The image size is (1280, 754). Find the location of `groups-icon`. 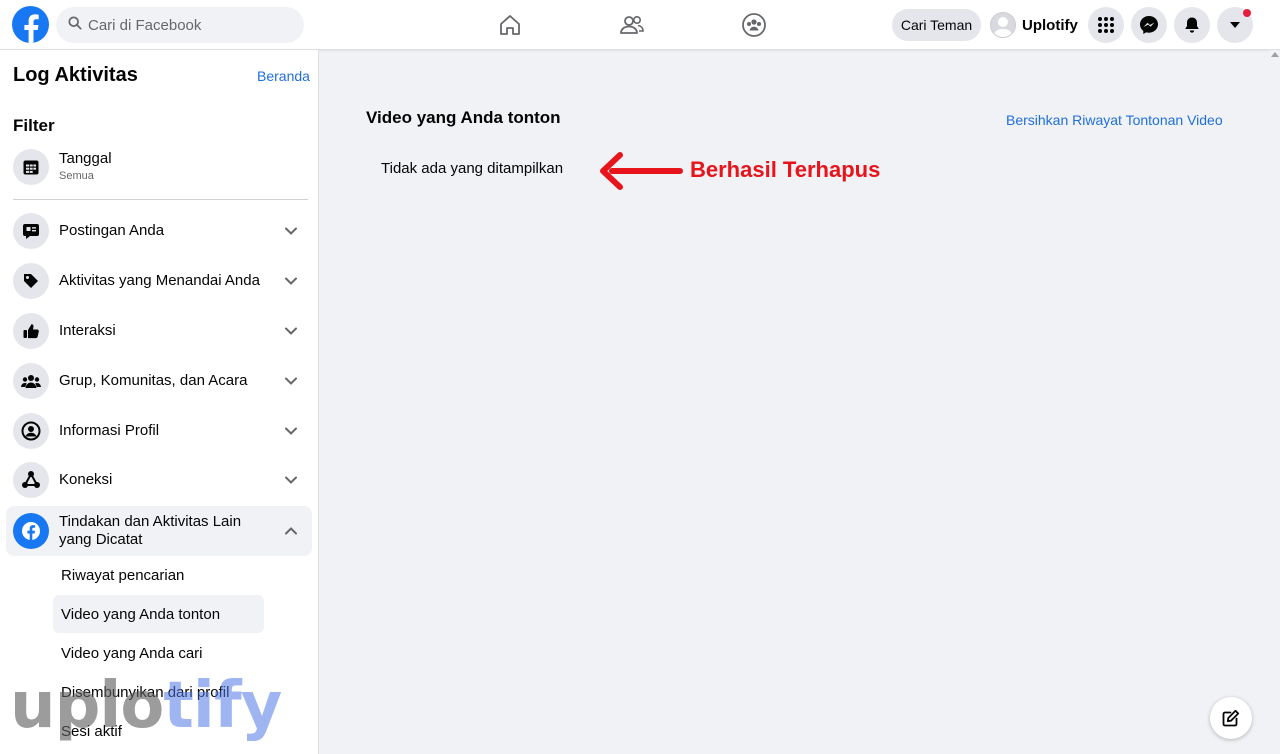

groups-icon is located at coordinates (754, 25).